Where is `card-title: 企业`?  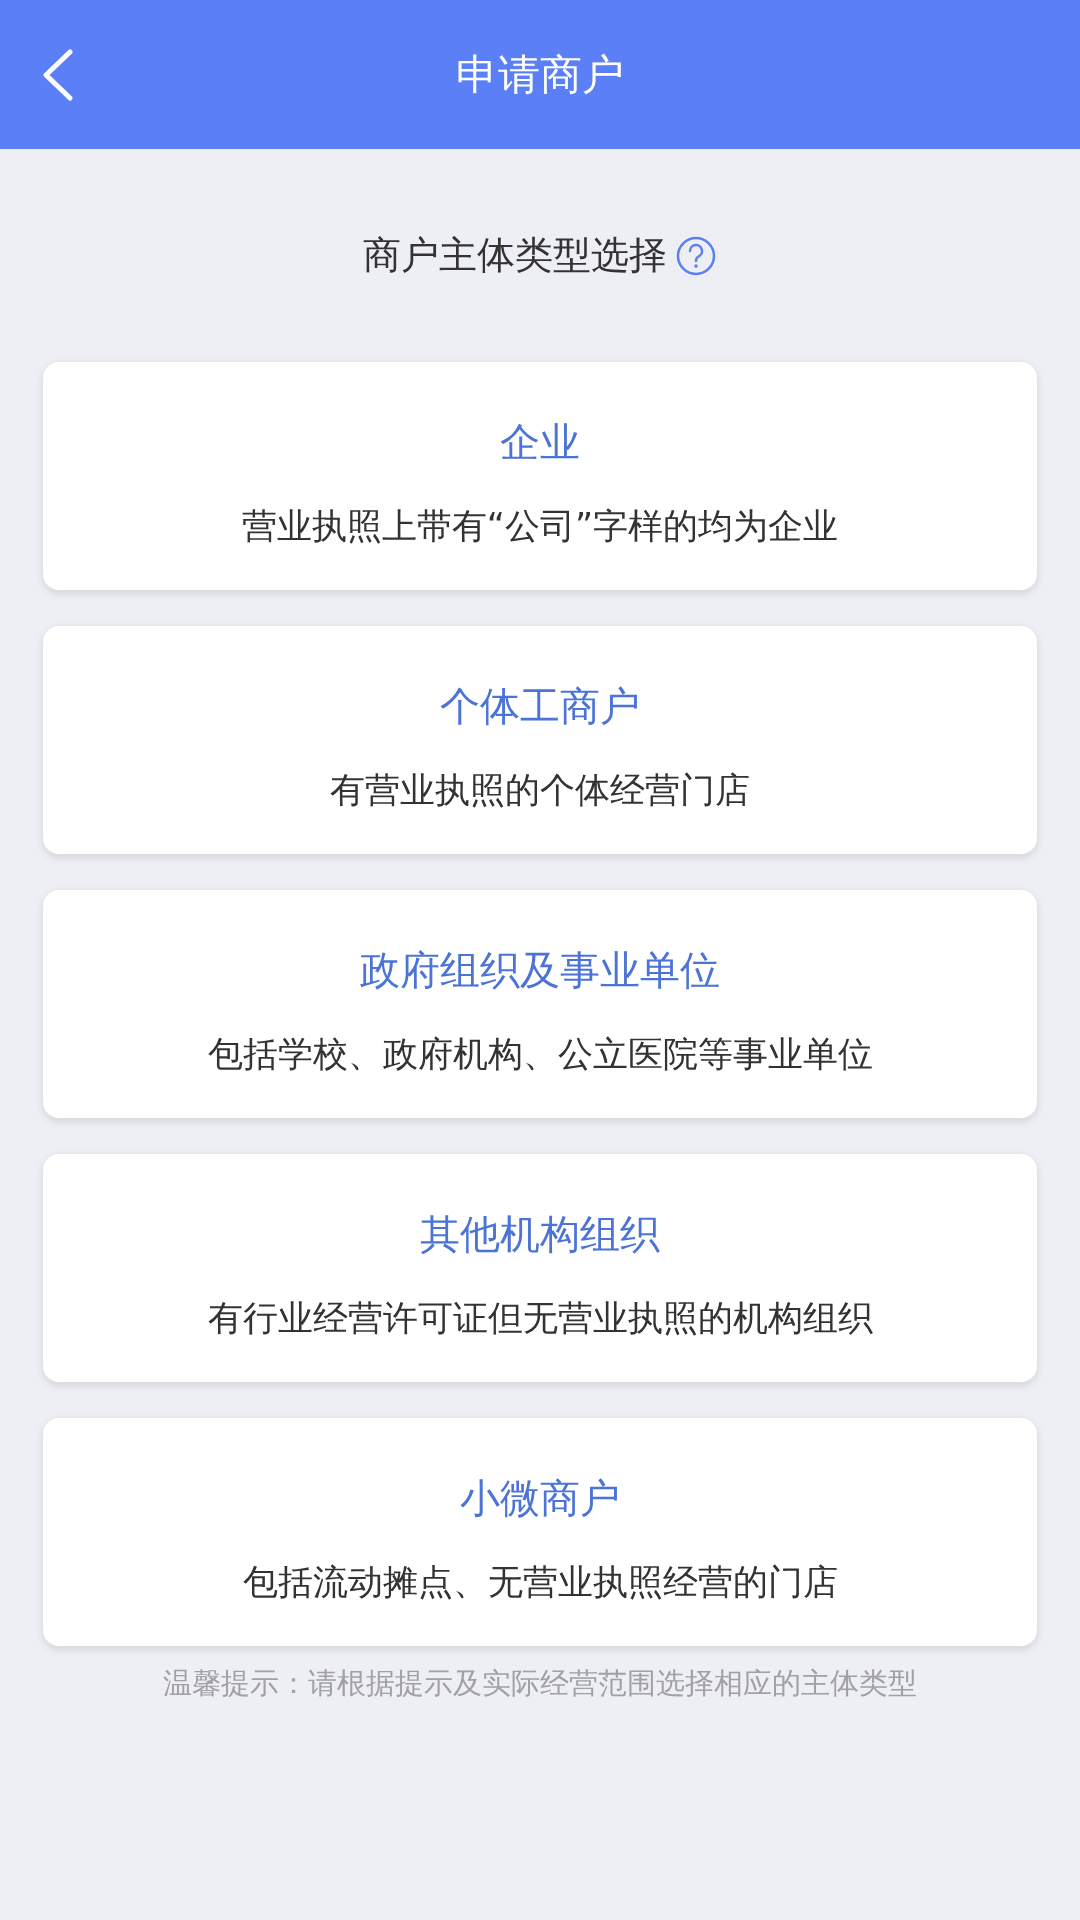
card-title: 企业 is located at coordinates (540, 442).